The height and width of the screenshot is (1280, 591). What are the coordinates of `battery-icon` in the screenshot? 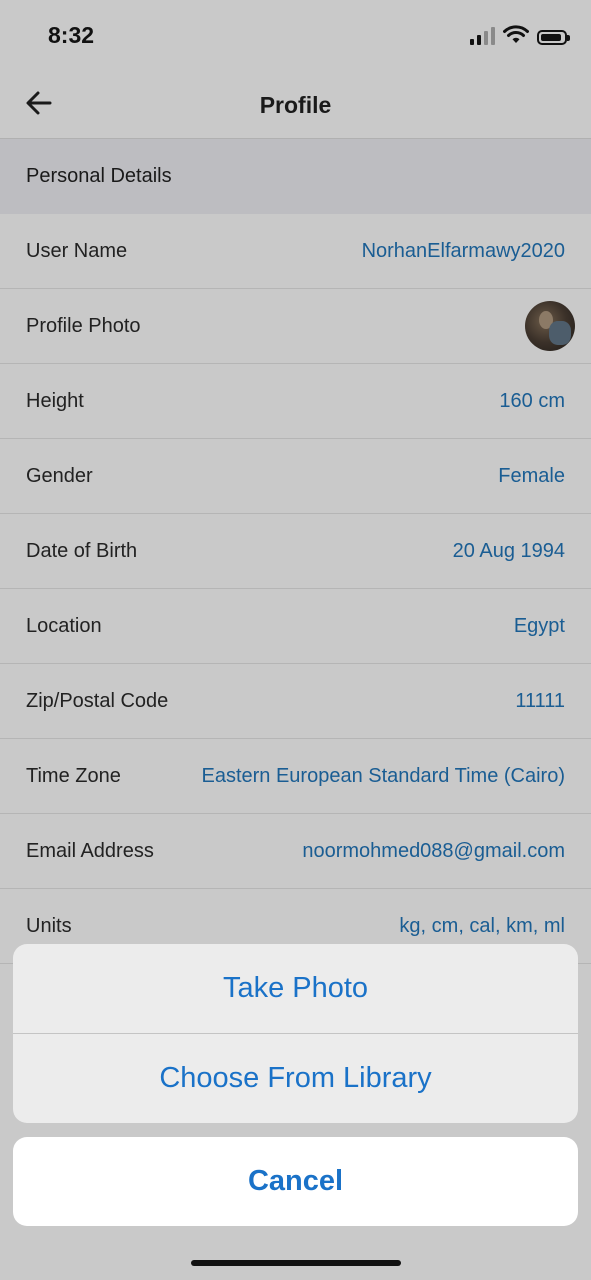 It's located at (553, 37).